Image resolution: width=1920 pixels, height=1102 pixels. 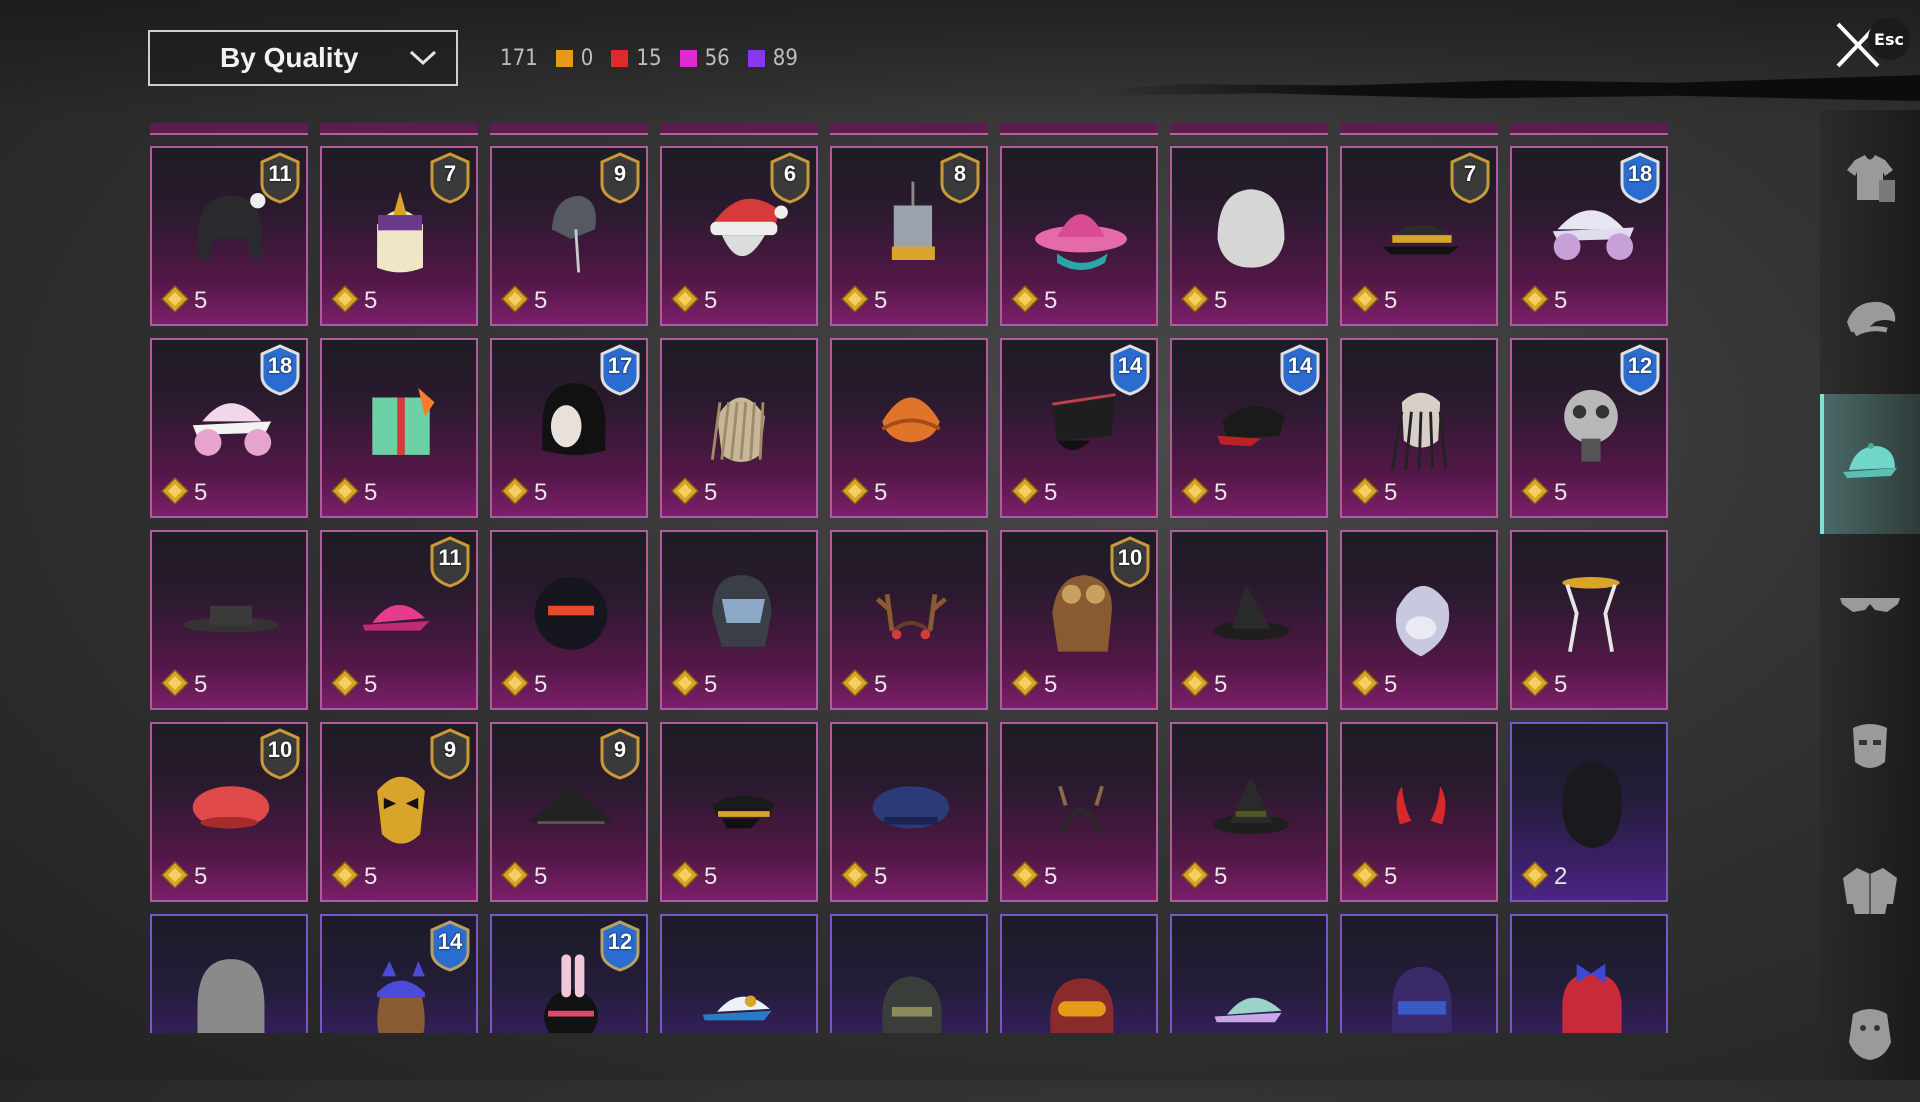 I want to click on total-count: 171, so click(x=519, y=58).